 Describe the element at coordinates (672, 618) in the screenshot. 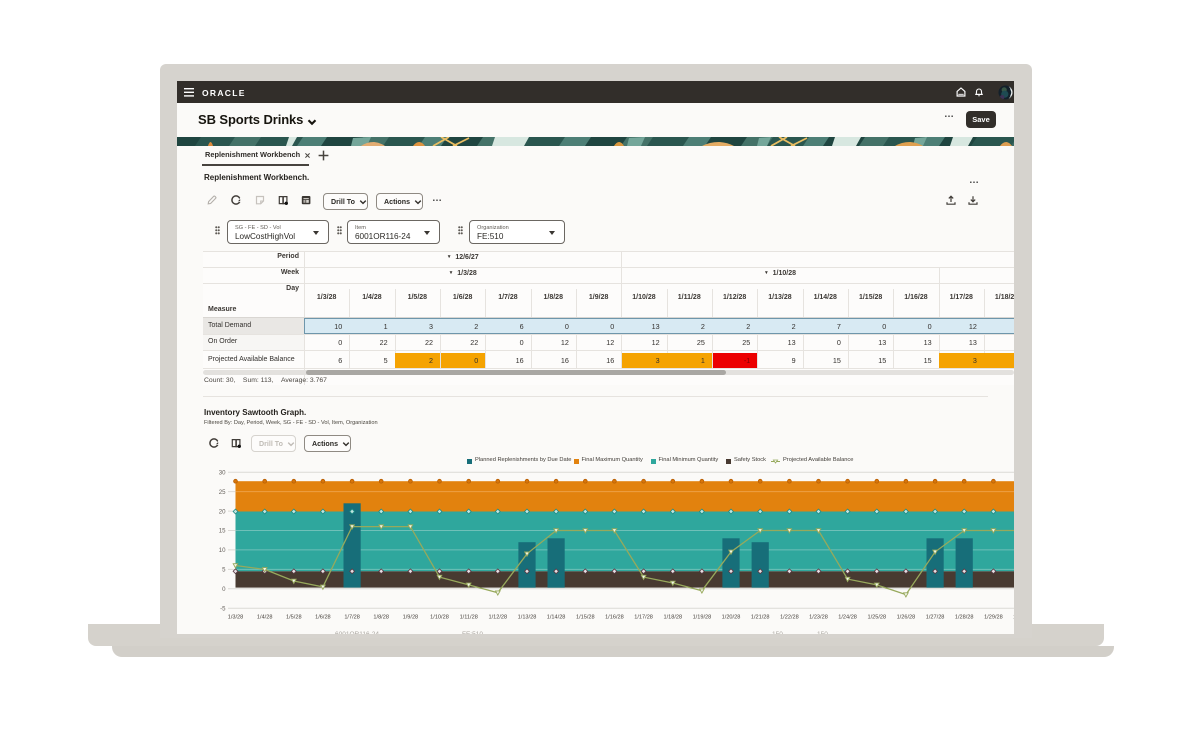

I see `svg-text: 1/18/28` at that location.